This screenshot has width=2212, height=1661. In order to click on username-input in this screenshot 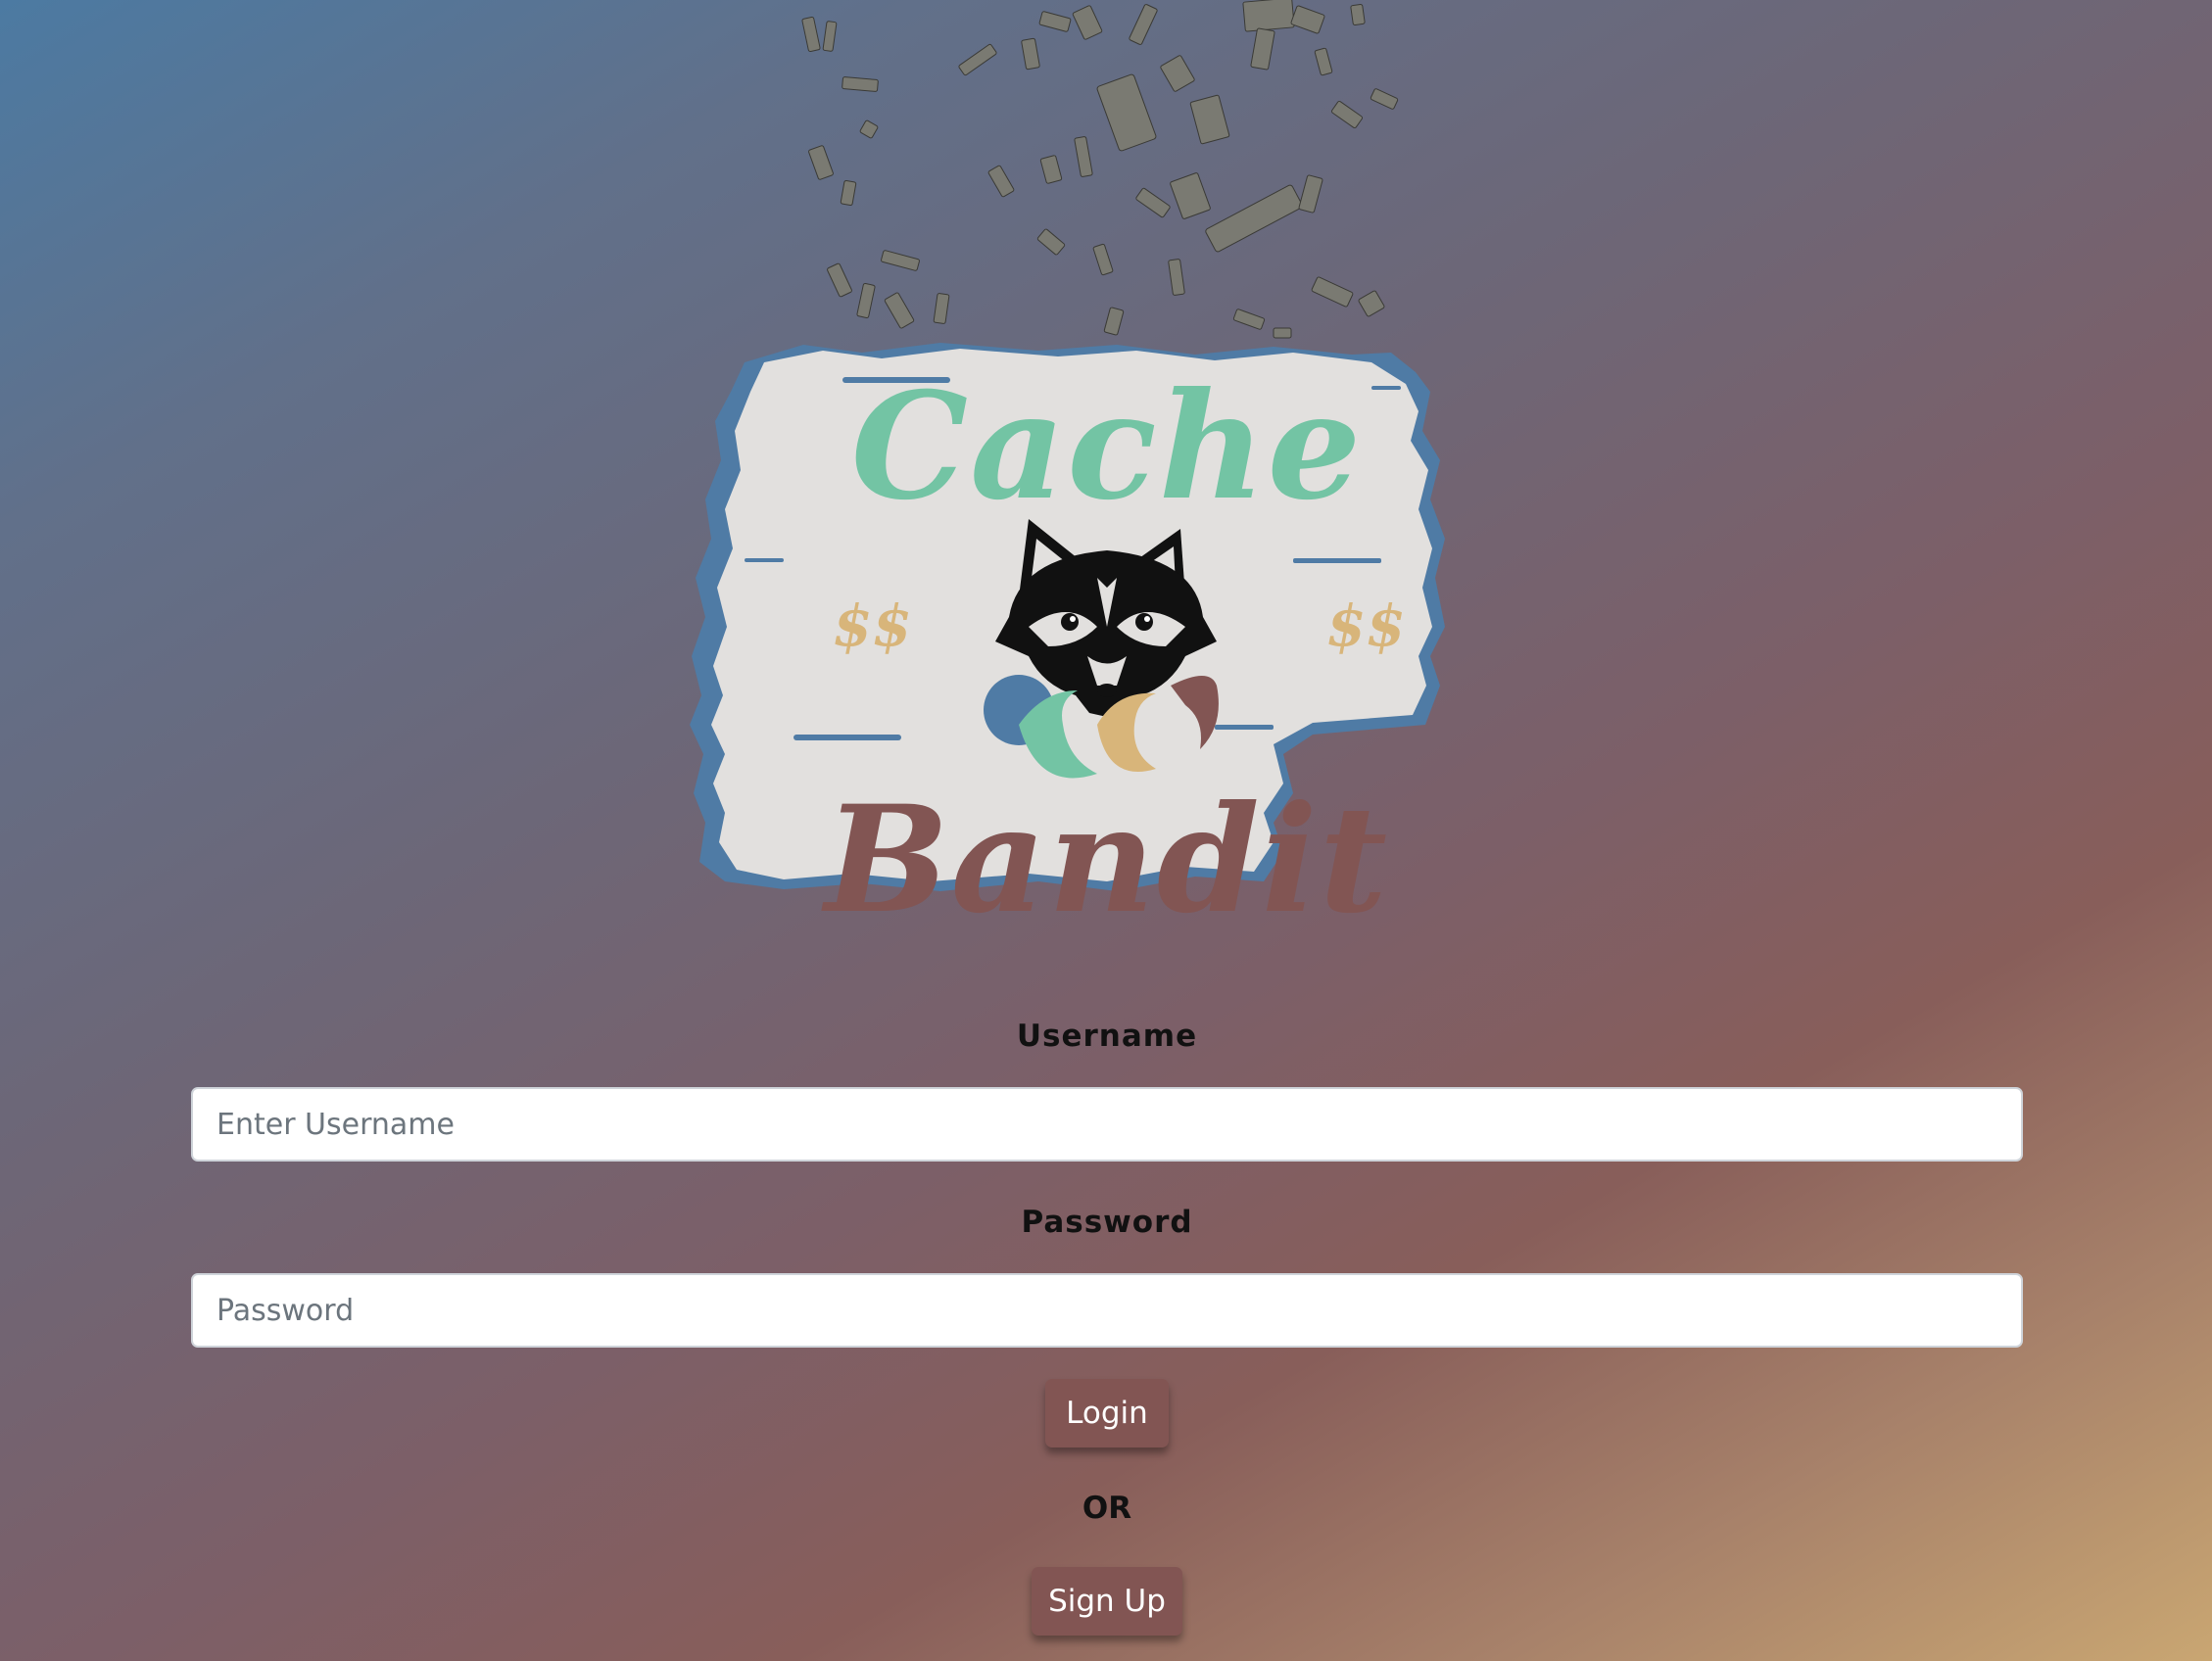, I will do `click(1107, 1124)`.